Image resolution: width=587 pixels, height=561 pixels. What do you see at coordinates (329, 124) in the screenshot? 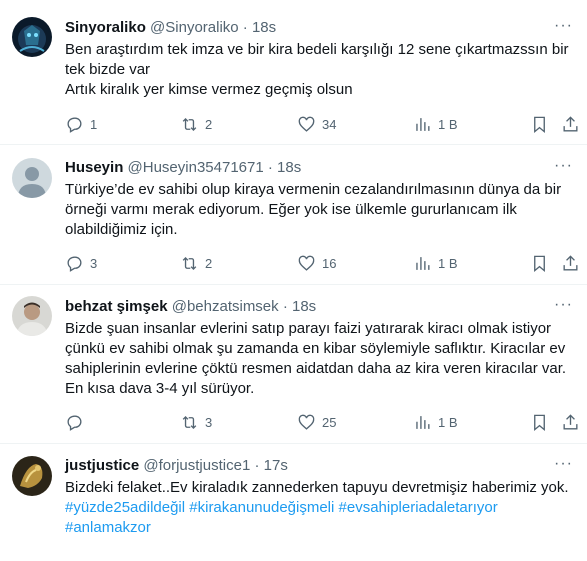
I see `like-count: 34` at bounding box center [329, 124].